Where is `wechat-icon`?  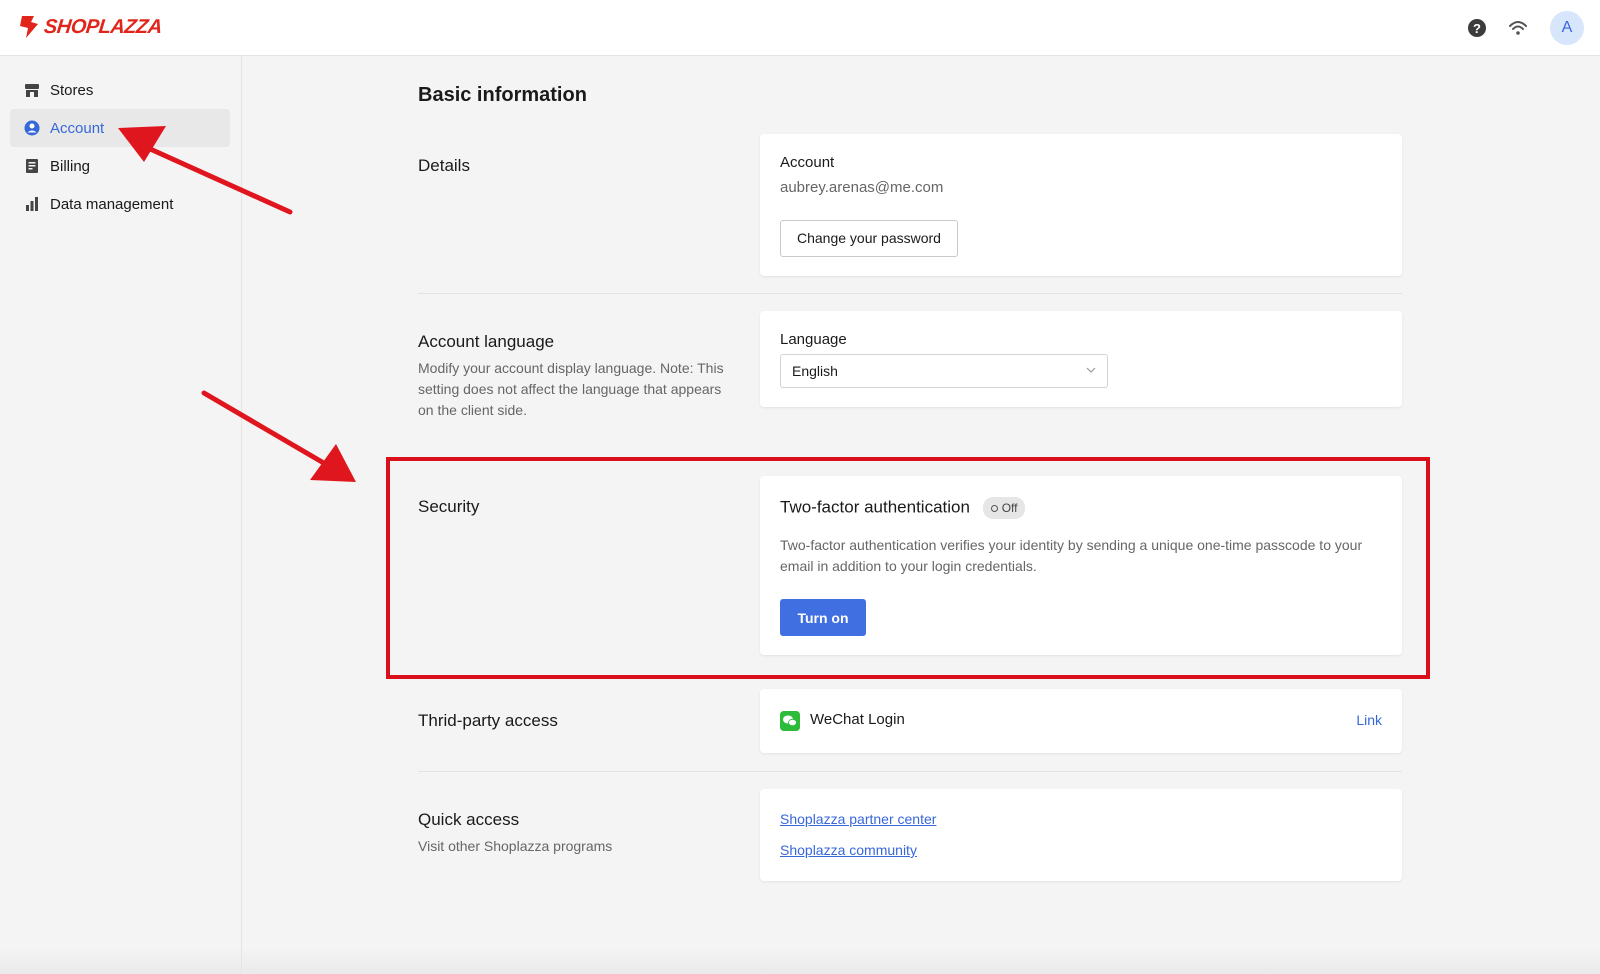 wechat-icon is located at coordinates (790, 721).